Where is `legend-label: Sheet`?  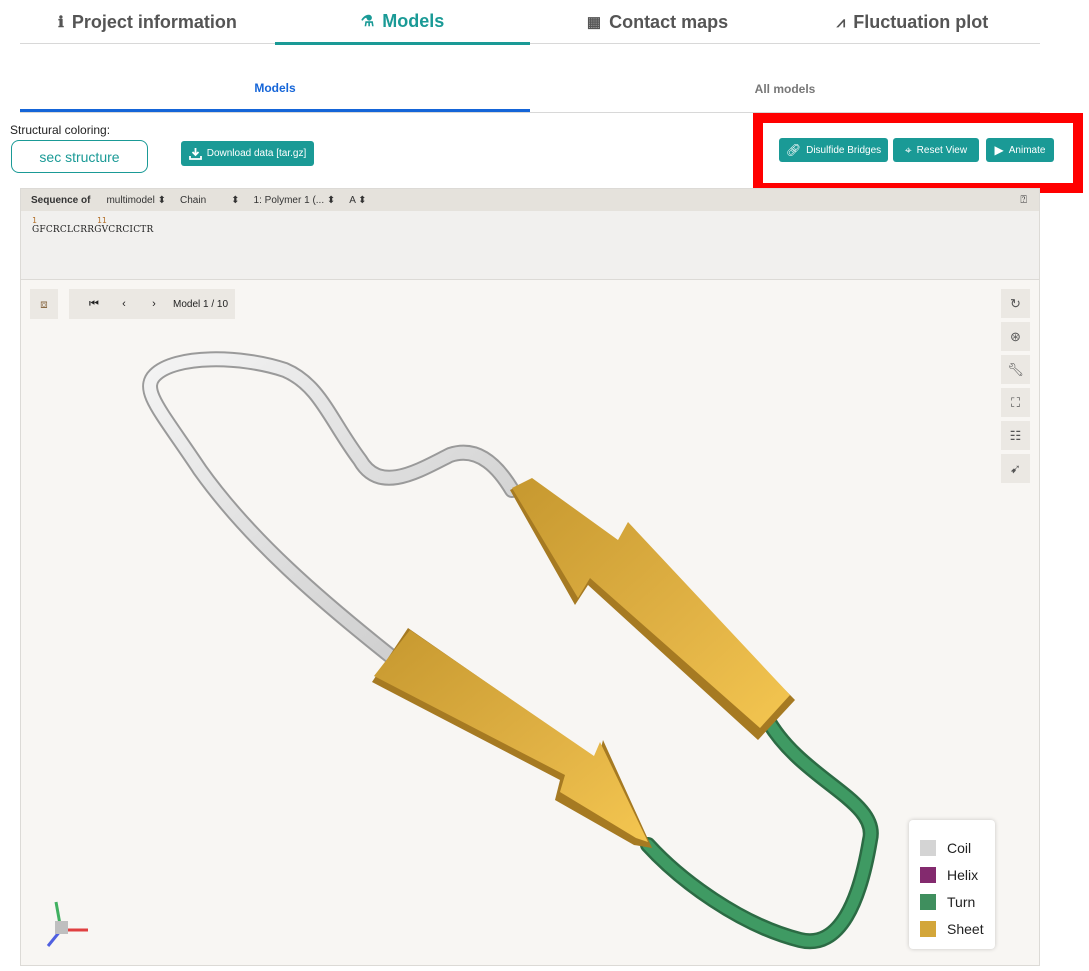
legend-label: Sheet is located at coordinates (965, 928).